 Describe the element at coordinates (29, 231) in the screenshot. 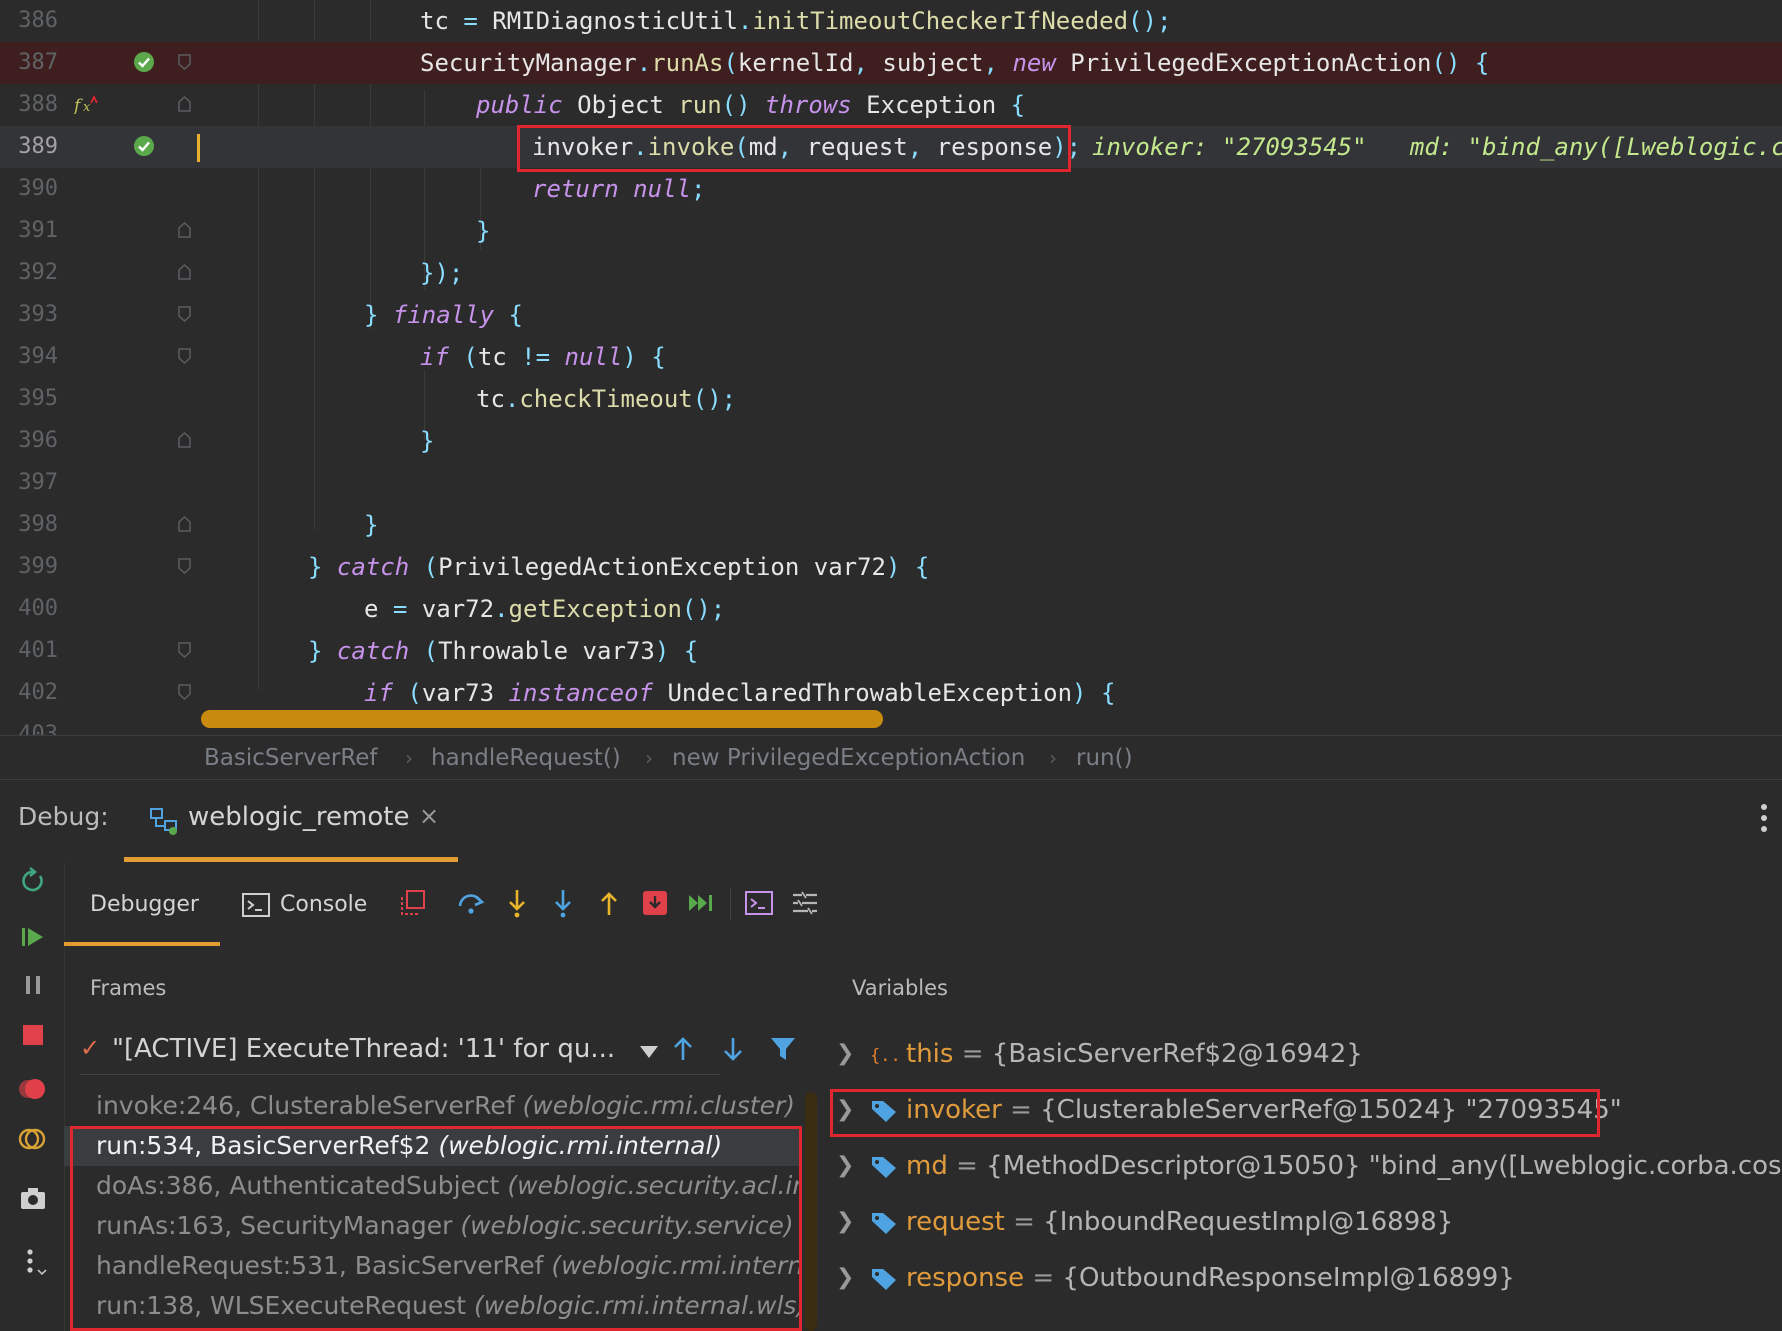

I see `line-number: 391` at that location.